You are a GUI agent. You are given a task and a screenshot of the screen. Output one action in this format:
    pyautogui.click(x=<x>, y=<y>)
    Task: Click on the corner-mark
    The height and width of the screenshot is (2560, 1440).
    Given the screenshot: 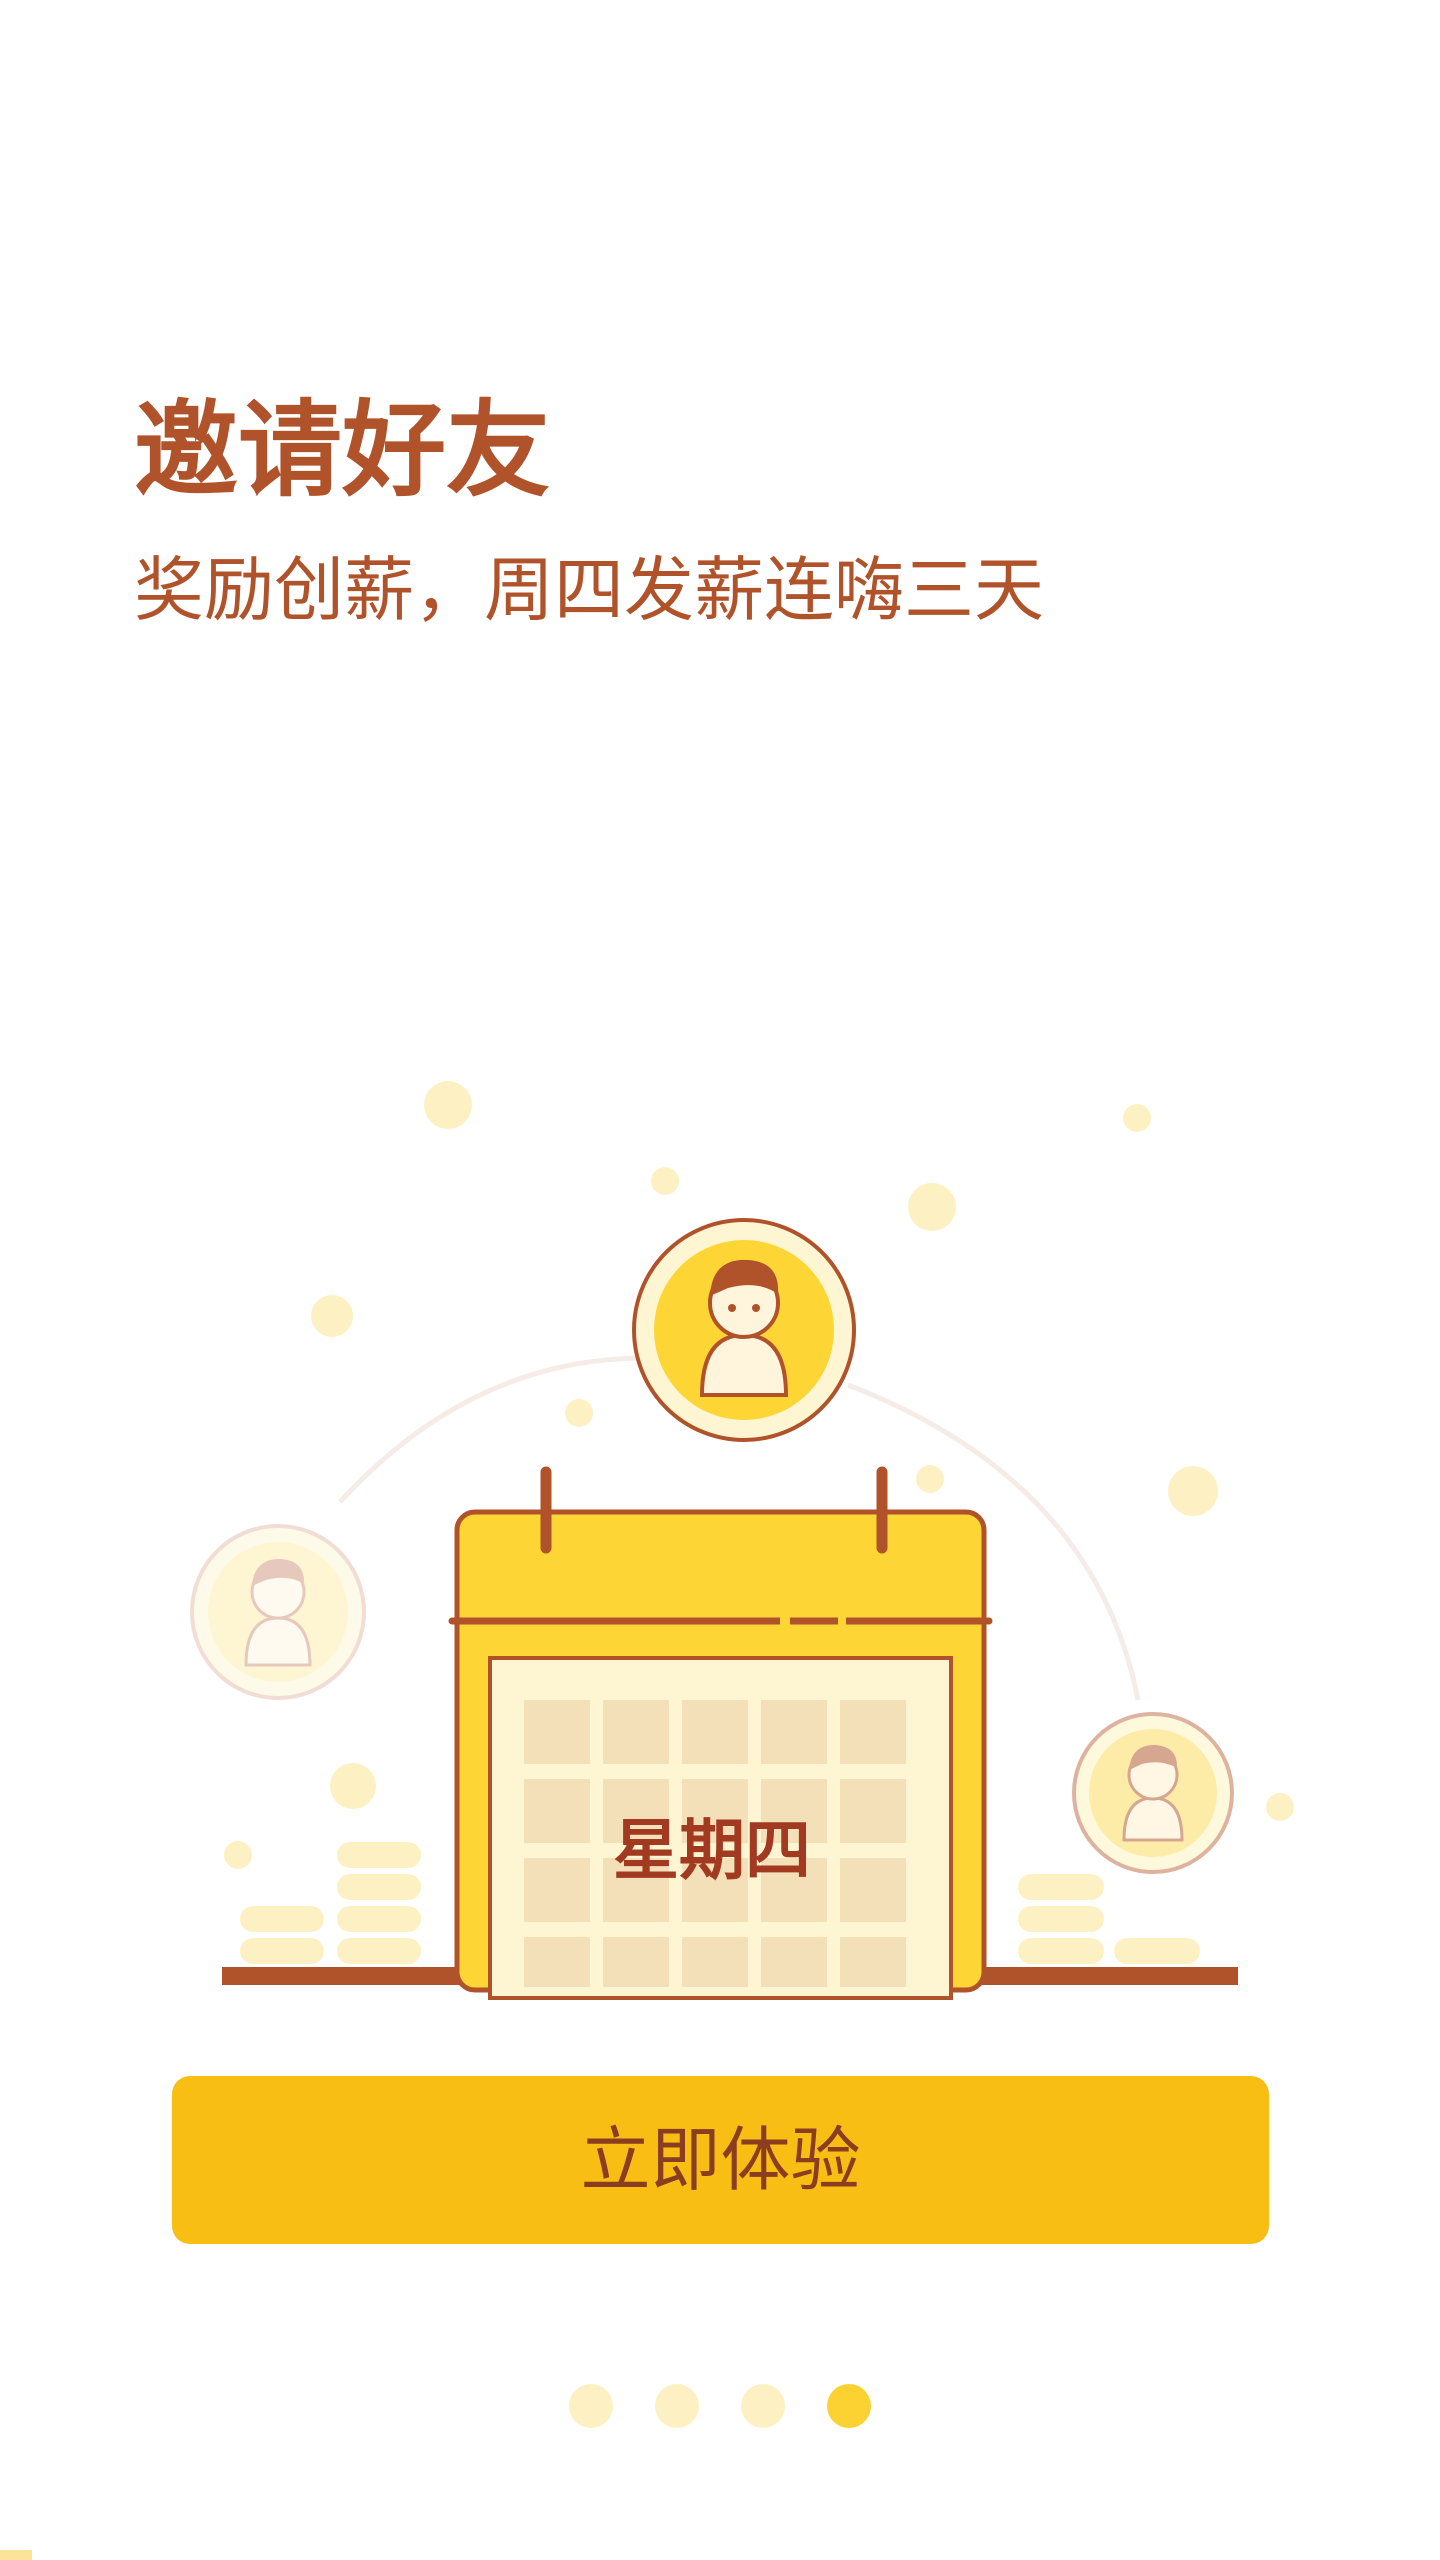 What is the action you would take?
    pyautogui.click(x=16, y=2555)
    